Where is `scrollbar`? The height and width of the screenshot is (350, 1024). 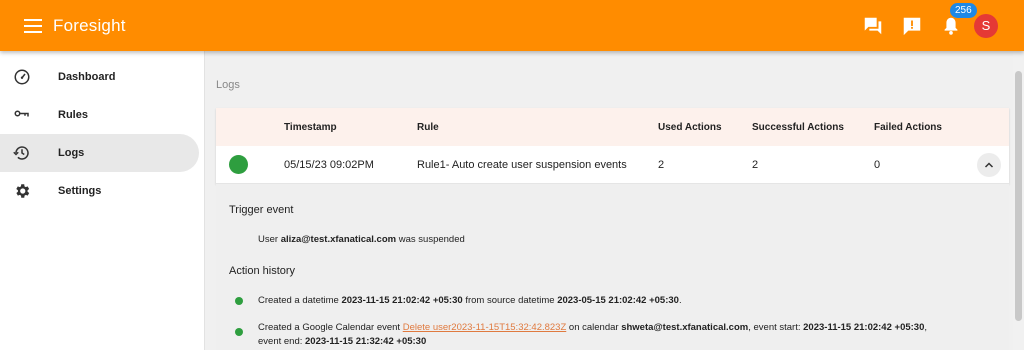
scrollbar is located at coordinates (1018, 200).